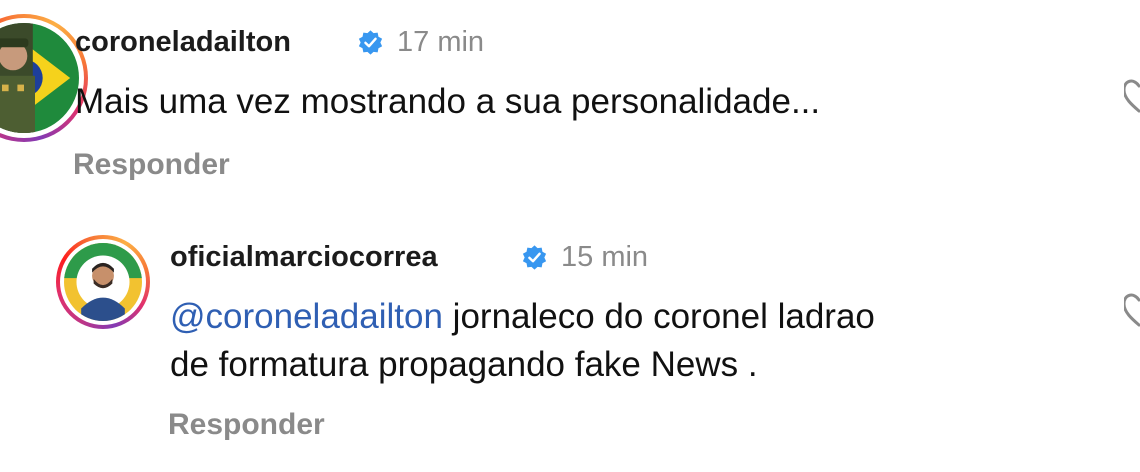 The height and width of the screenshot is (472, 1140). What do you see at coordinates (605, 257) in the screenshot?
I see `comment-timestamp: 15 min` at bounding box center [605, 257].